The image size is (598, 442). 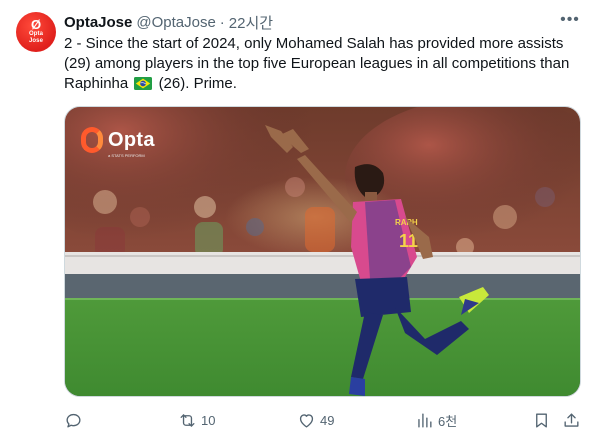 What do you see at coordinates (251, 22) in the screenshot?
I see `timestamp: 22시간` at bounding box center [251, 22].